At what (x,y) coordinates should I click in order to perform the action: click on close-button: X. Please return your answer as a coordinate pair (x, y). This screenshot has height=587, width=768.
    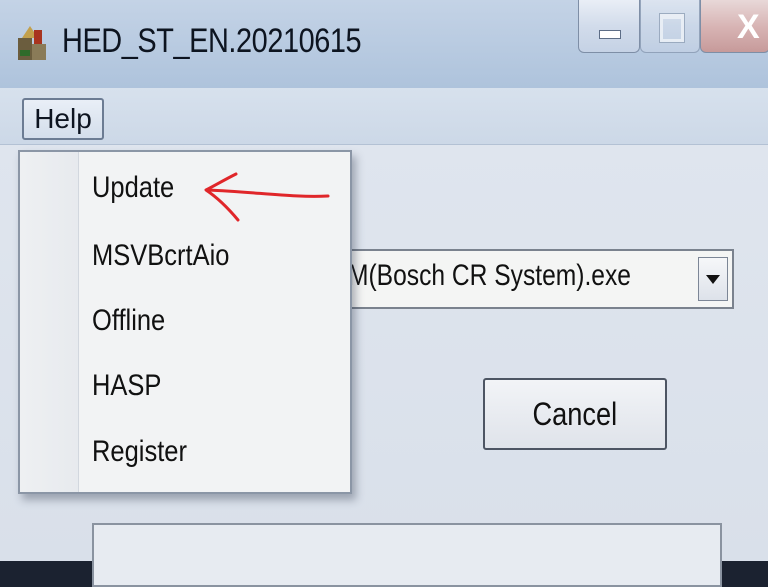
    Looking at the image, I should click on (734, 26).